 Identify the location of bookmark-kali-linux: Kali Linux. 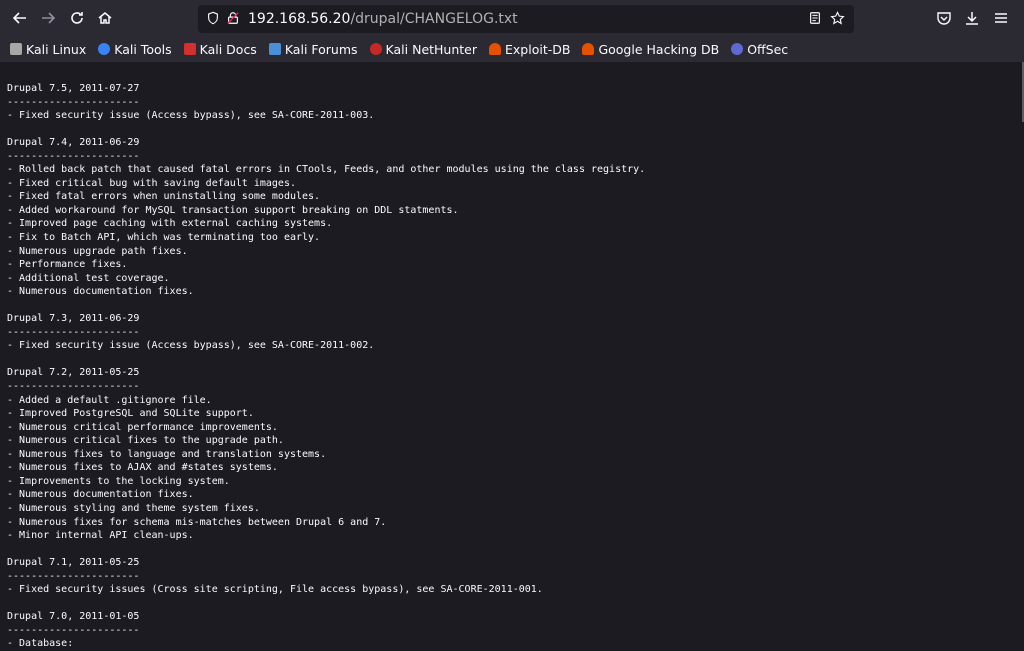
(48, 49).